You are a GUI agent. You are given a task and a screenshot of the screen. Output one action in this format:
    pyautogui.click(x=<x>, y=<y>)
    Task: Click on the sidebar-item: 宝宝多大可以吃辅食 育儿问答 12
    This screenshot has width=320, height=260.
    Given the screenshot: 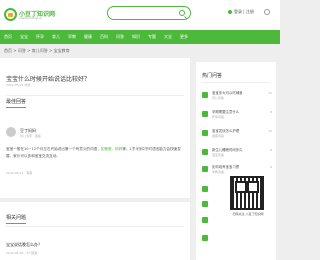 What is the action you would take?
    pyautogui.click(x=237, y=96)
    